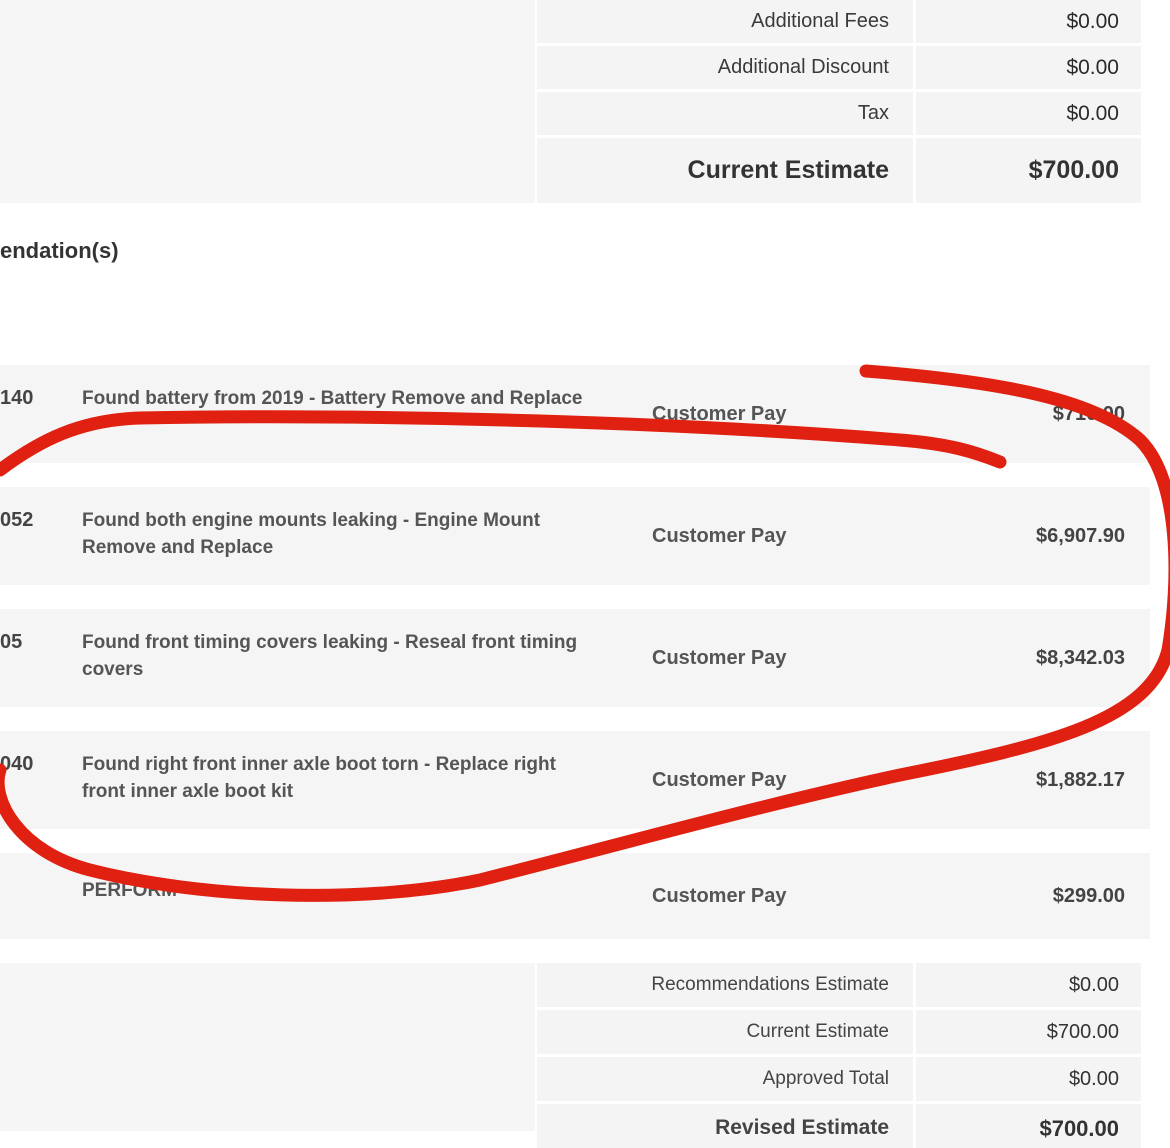  What do you see at coordinates (1028, 1032) in the screenshot?
I see `summary-value-current-estimate-bottom: $700.00` at bounding box center [1028, 1032].